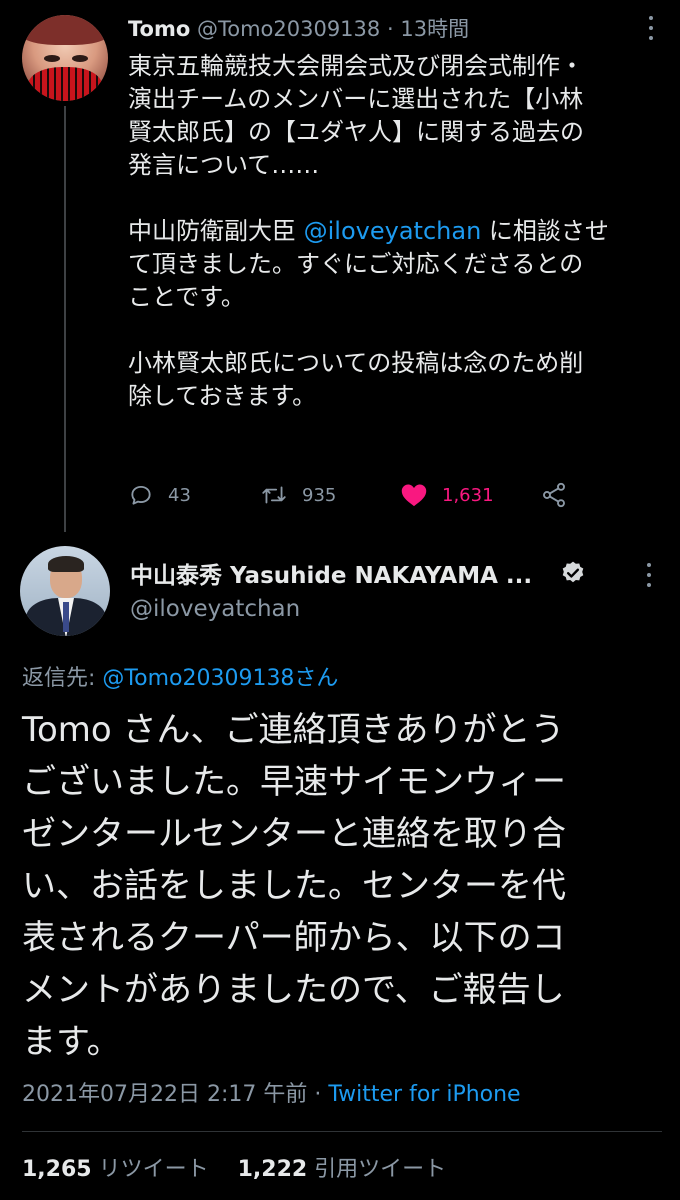 This screenshot has height=1200, width=680. What do you see at coordinates (353, 495) in the screenshot?
I see `tweet-actions: 43 935 1,631` at bounding box center [353, 495].